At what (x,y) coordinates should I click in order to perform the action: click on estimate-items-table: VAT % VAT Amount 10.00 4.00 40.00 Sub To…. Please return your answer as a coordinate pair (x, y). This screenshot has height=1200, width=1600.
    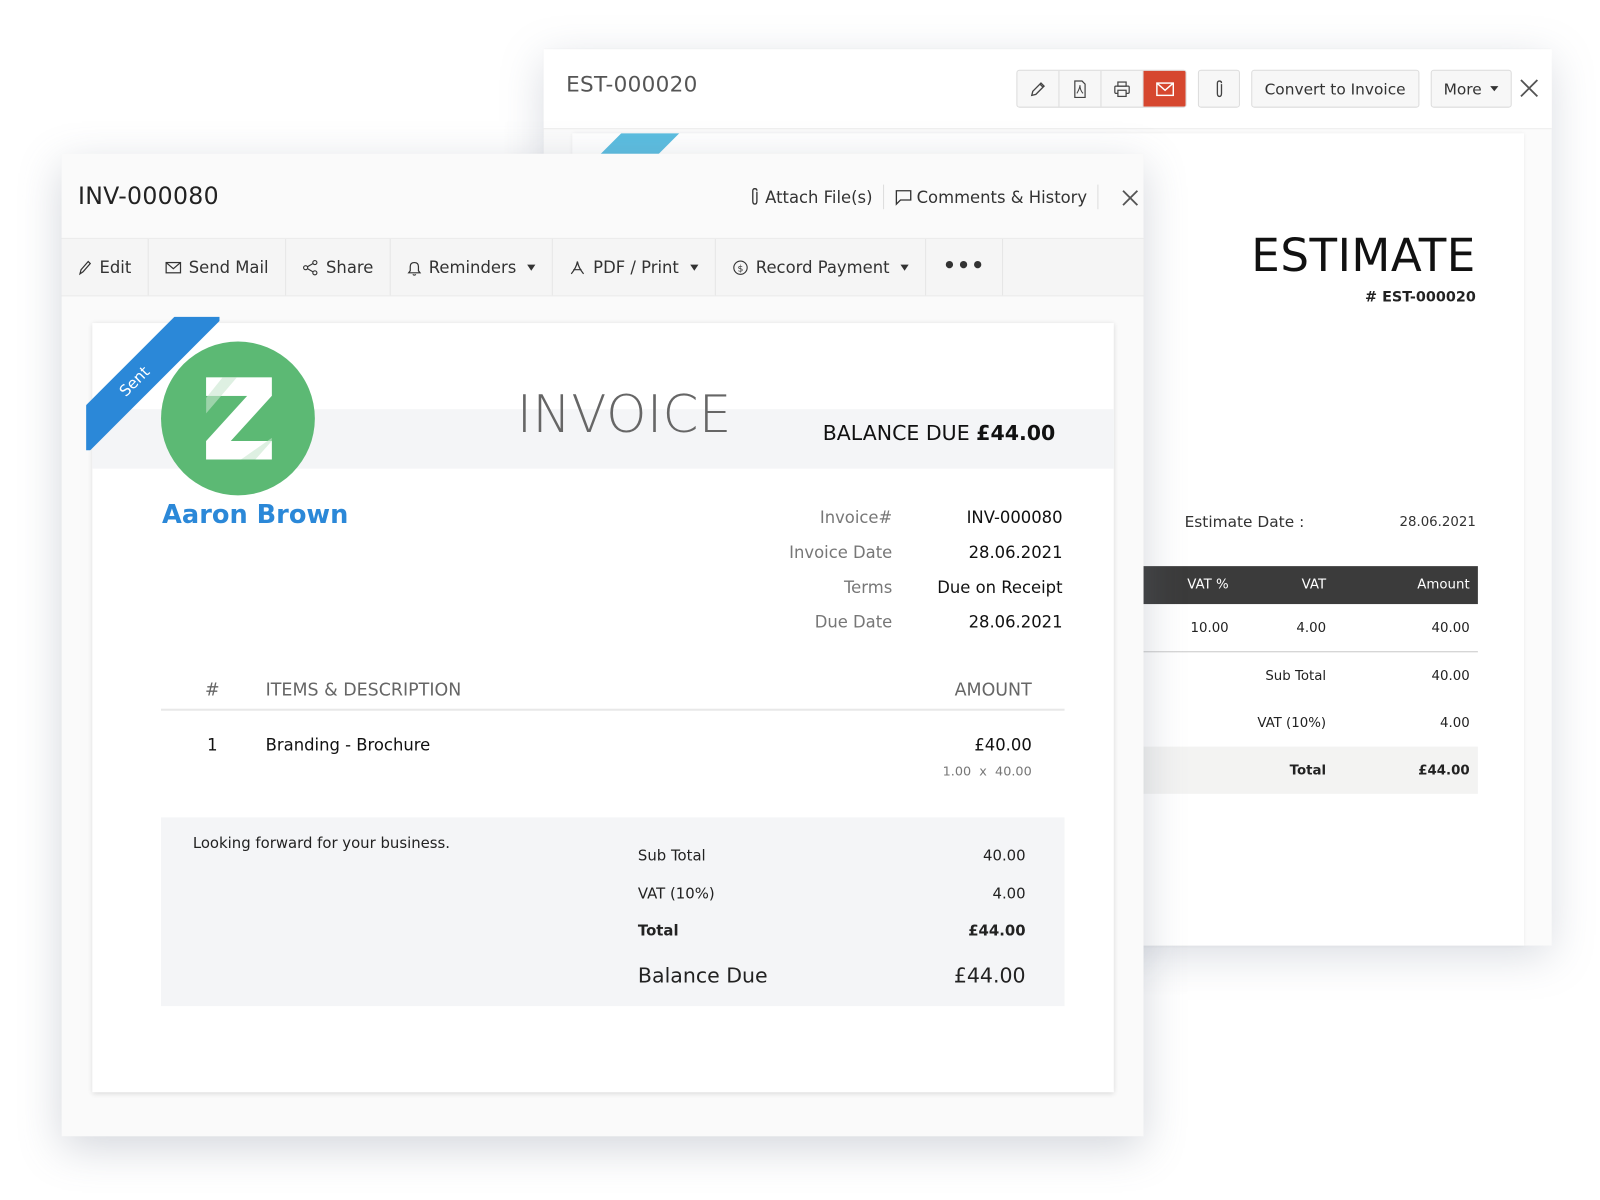
    Looking at the image, I should click on (1302, 680).